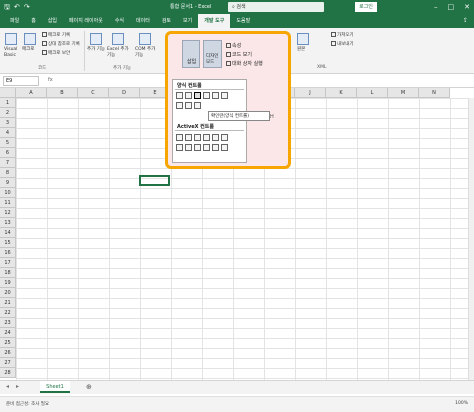 Image resolution: width=474 pixels, height=412 pixels. Describe the element at coordinates (119, 53) in the screenshot. I see `excel-addins-button: Excel 추가 기능` at that location.